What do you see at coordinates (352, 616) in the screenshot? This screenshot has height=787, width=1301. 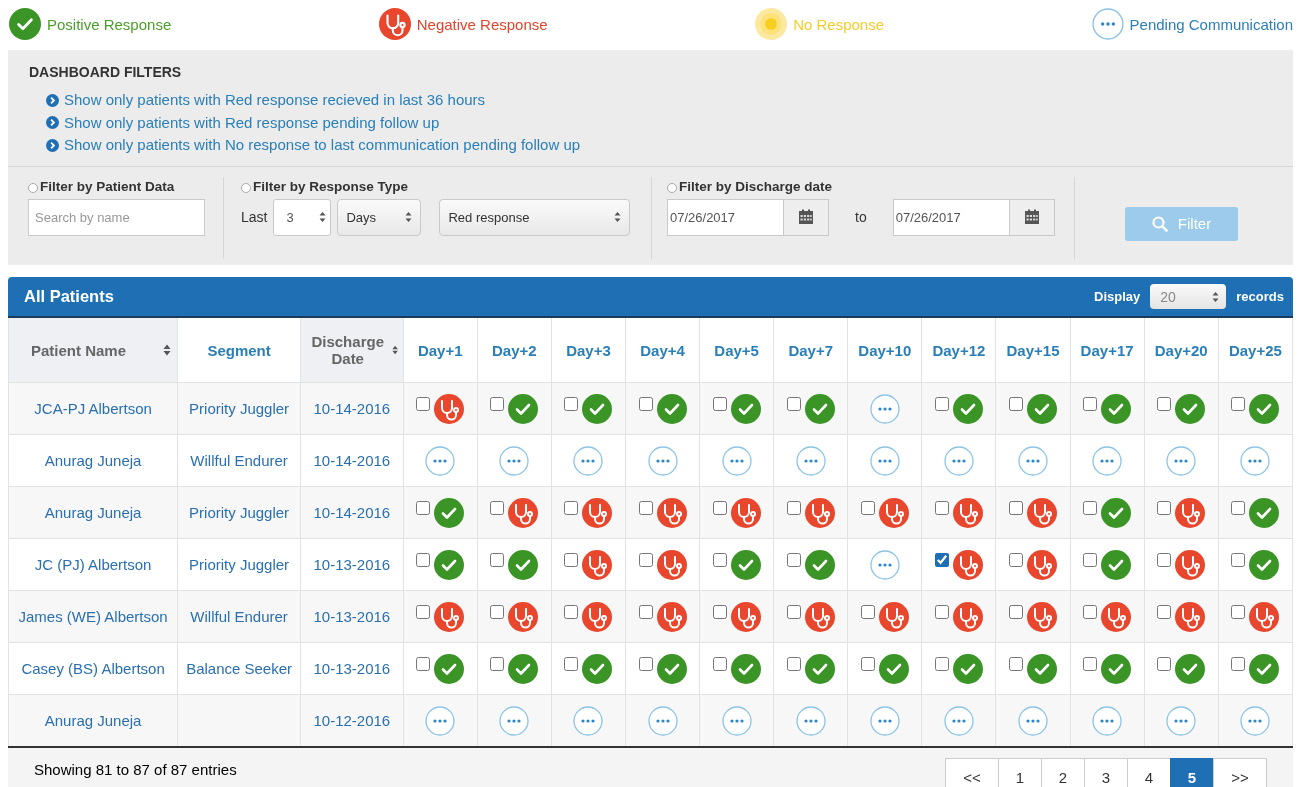 I see `date-text: 10-13-2016` at bounding box center [352, 616].